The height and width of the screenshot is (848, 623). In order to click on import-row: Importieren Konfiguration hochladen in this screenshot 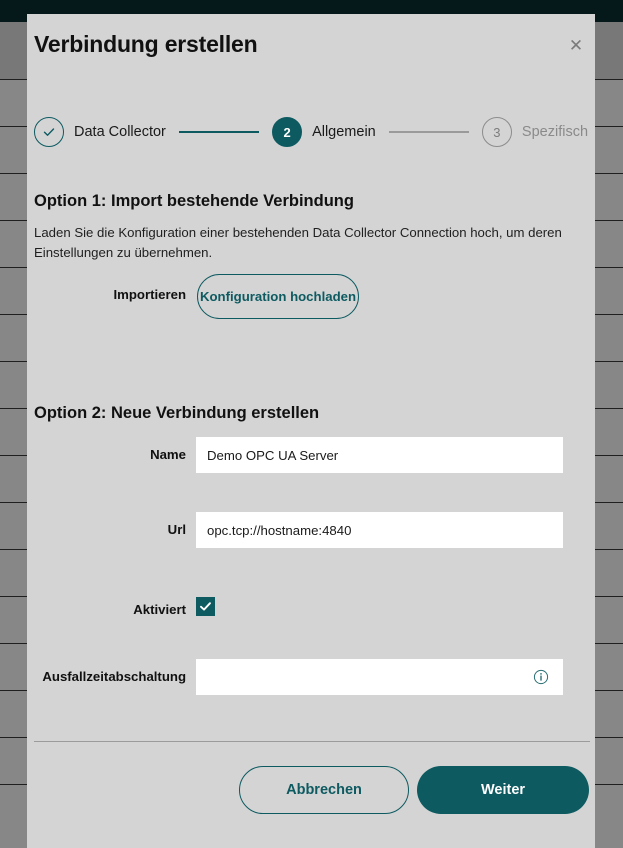, I will do `click(311, 296)`.